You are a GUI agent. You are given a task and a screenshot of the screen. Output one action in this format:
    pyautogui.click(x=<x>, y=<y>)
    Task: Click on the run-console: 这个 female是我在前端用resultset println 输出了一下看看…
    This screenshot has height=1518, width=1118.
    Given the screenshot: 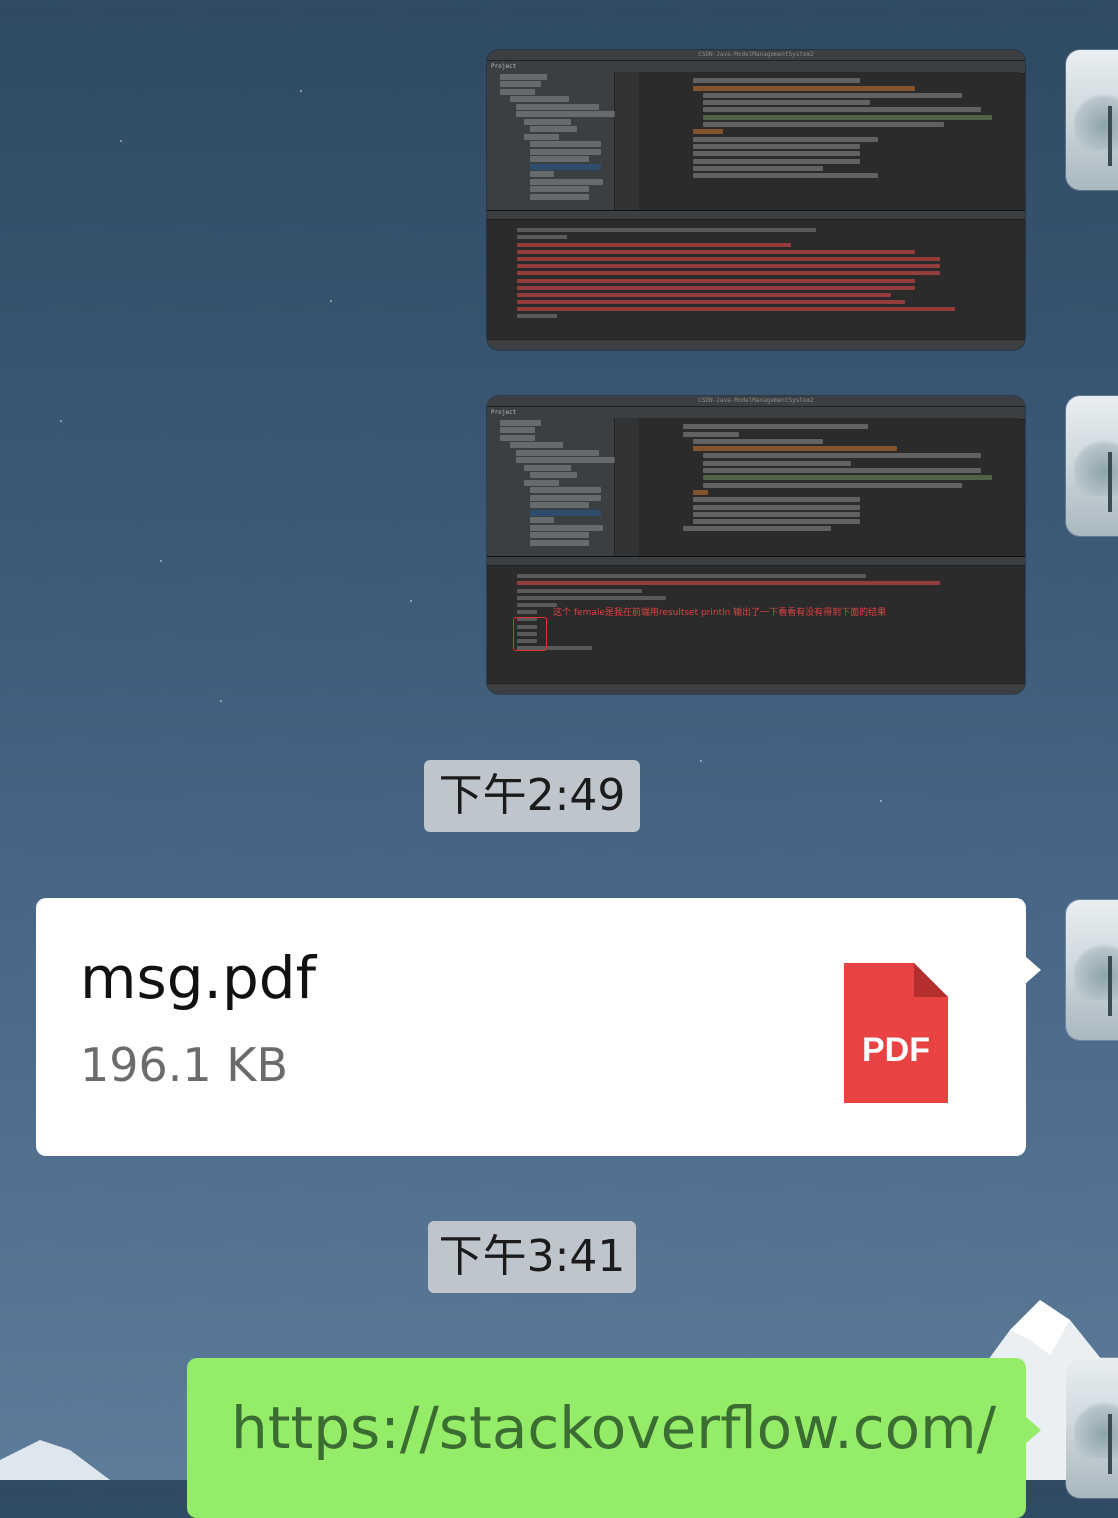 What is the action you would take?
    pyautogui.click(x=756, y=620)
    